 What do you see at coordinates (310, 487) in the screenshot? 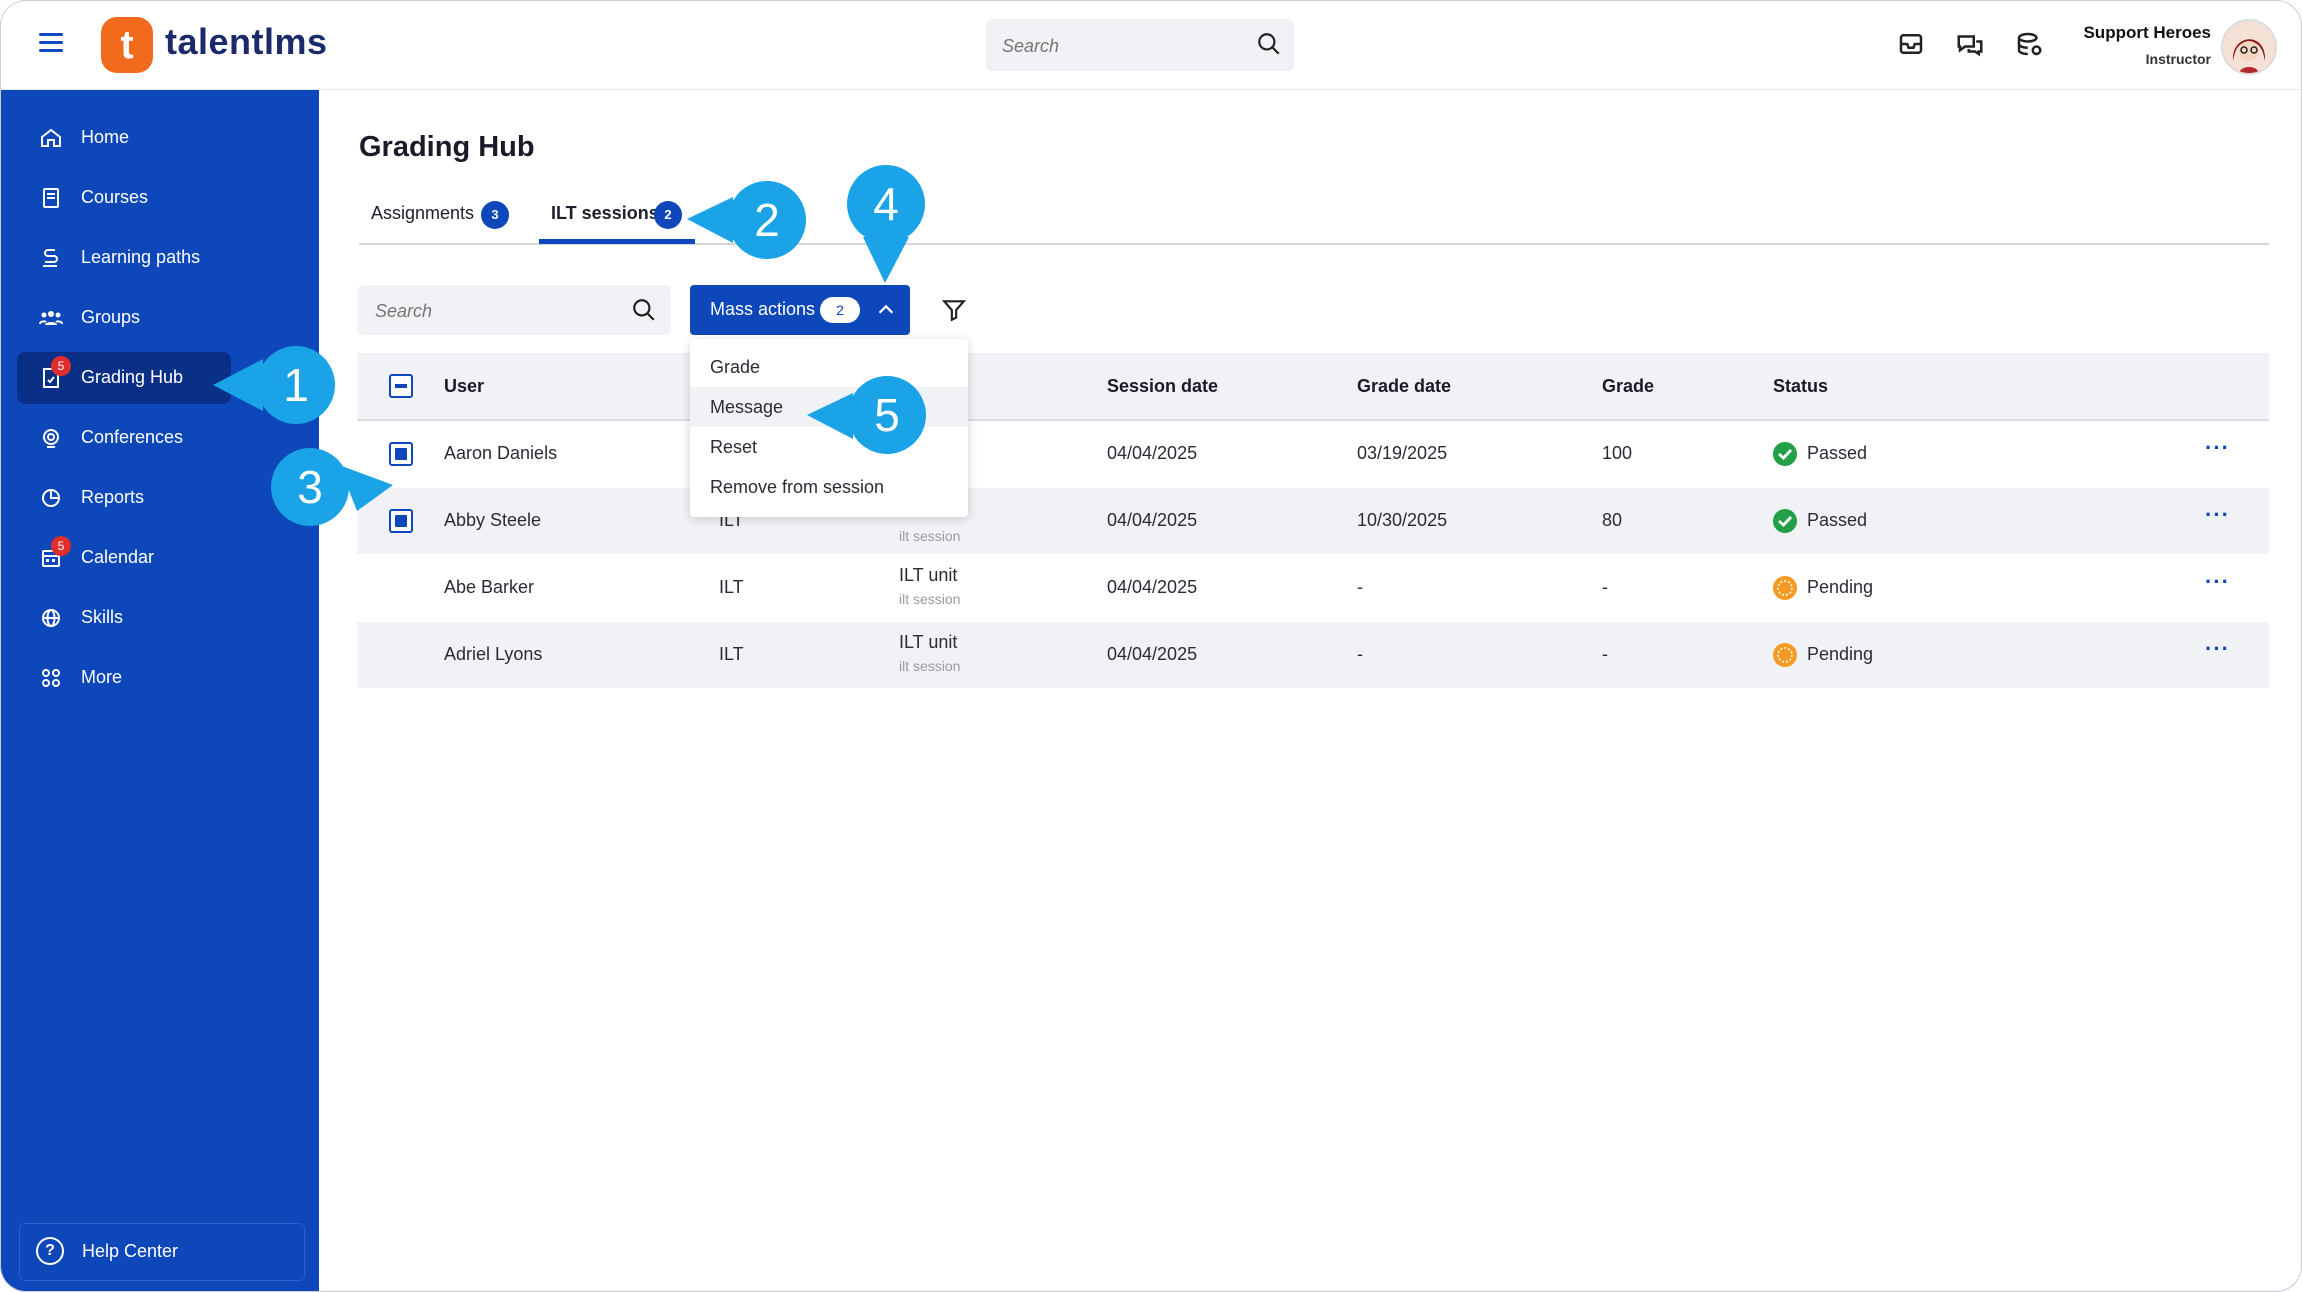
I see `callout-3-number: 3` at bounding box center [310, 487].